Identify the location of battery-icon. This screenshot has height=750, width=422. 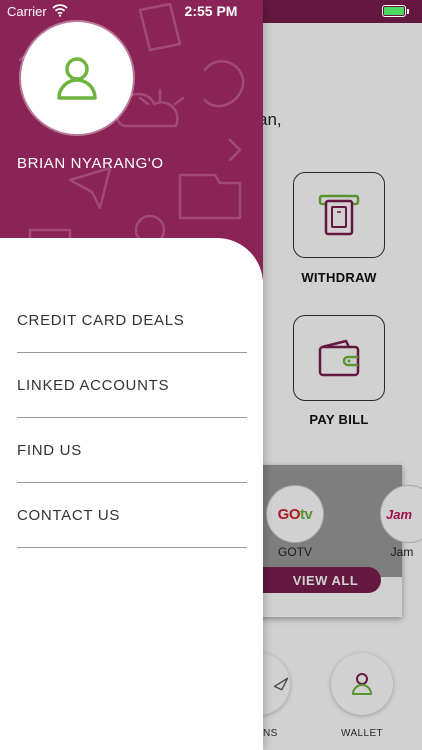
(394, 11).